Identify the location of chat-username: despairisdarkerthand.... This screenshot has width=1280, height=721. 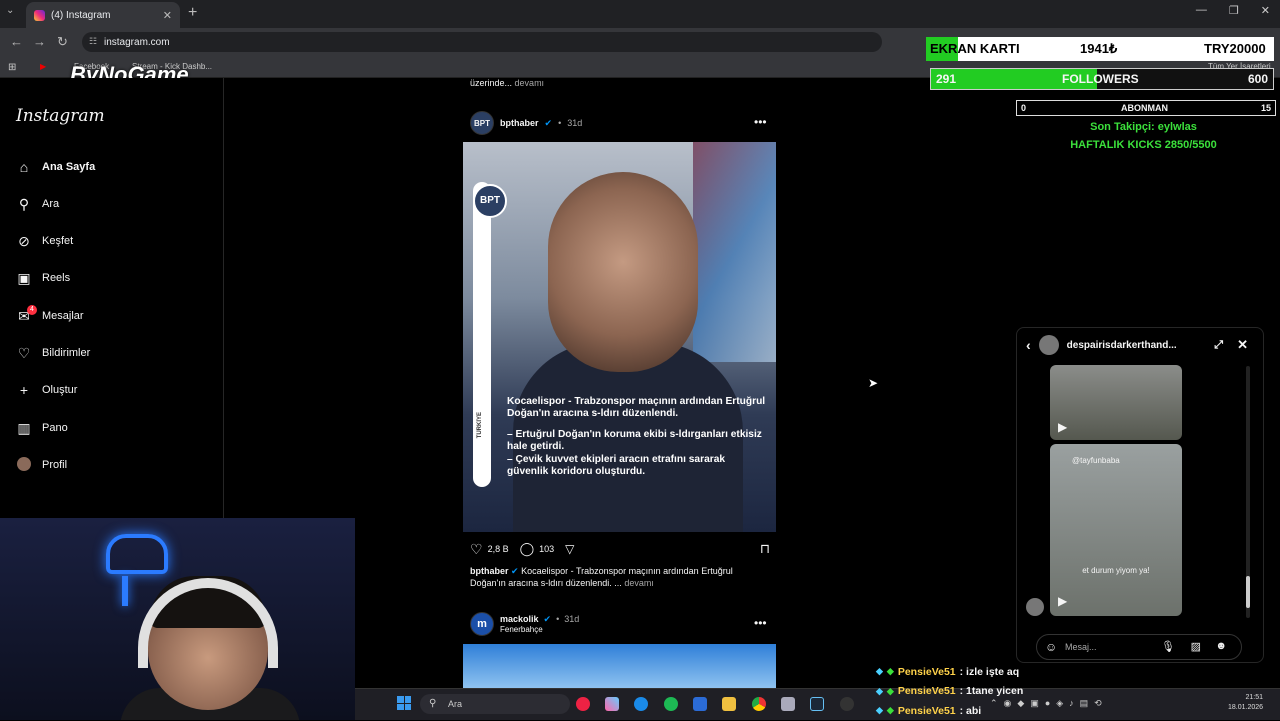
(1122, 345).